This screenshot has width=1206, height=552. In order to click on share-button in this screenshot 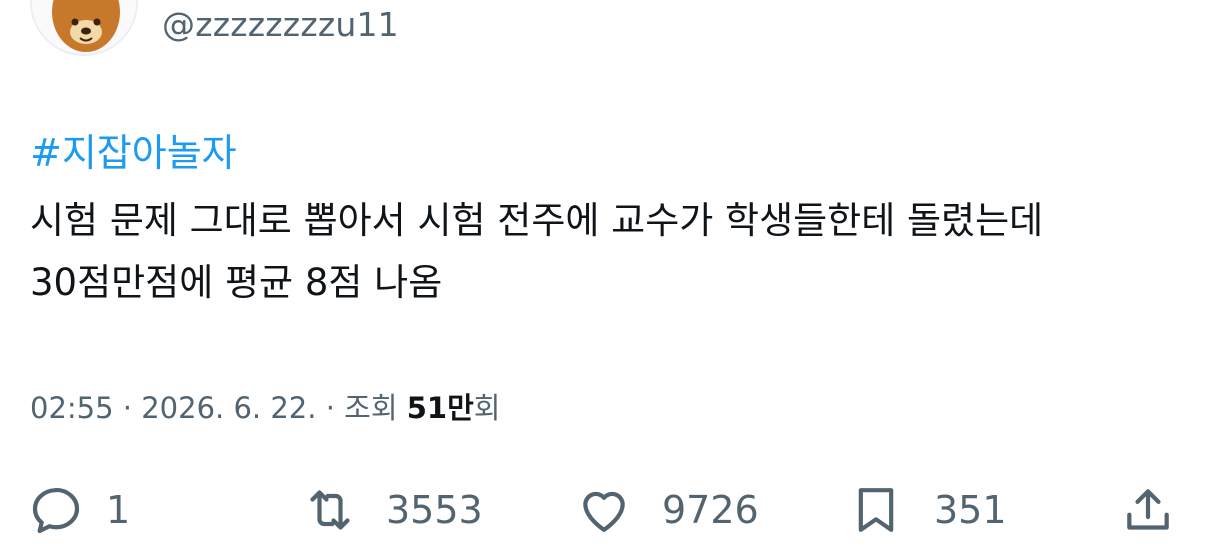, I will do `click(1148, 510)`.